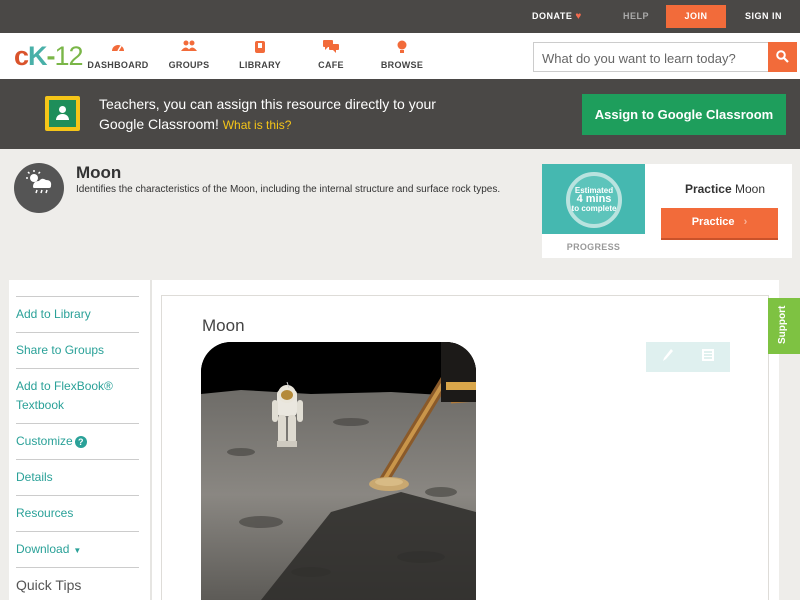 The image size is (800, 600). What do you see at coordinates (44, 441) in the screenshot?
I see `customize-label: Customize` at bounding box center [44, 441].